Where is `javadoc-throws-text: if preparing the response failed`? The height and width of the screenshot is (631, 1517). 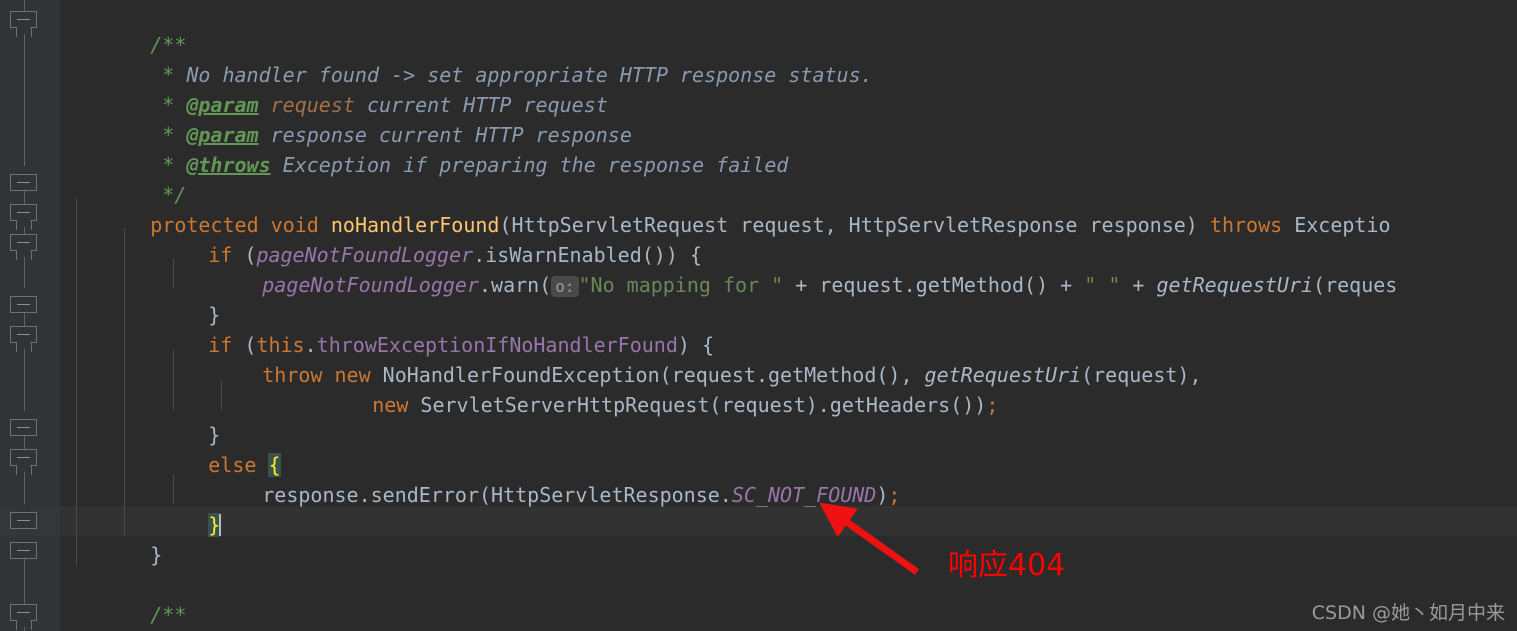
javadoc-throws-text: if preparing the response failed is located at coordinates (590, 165).